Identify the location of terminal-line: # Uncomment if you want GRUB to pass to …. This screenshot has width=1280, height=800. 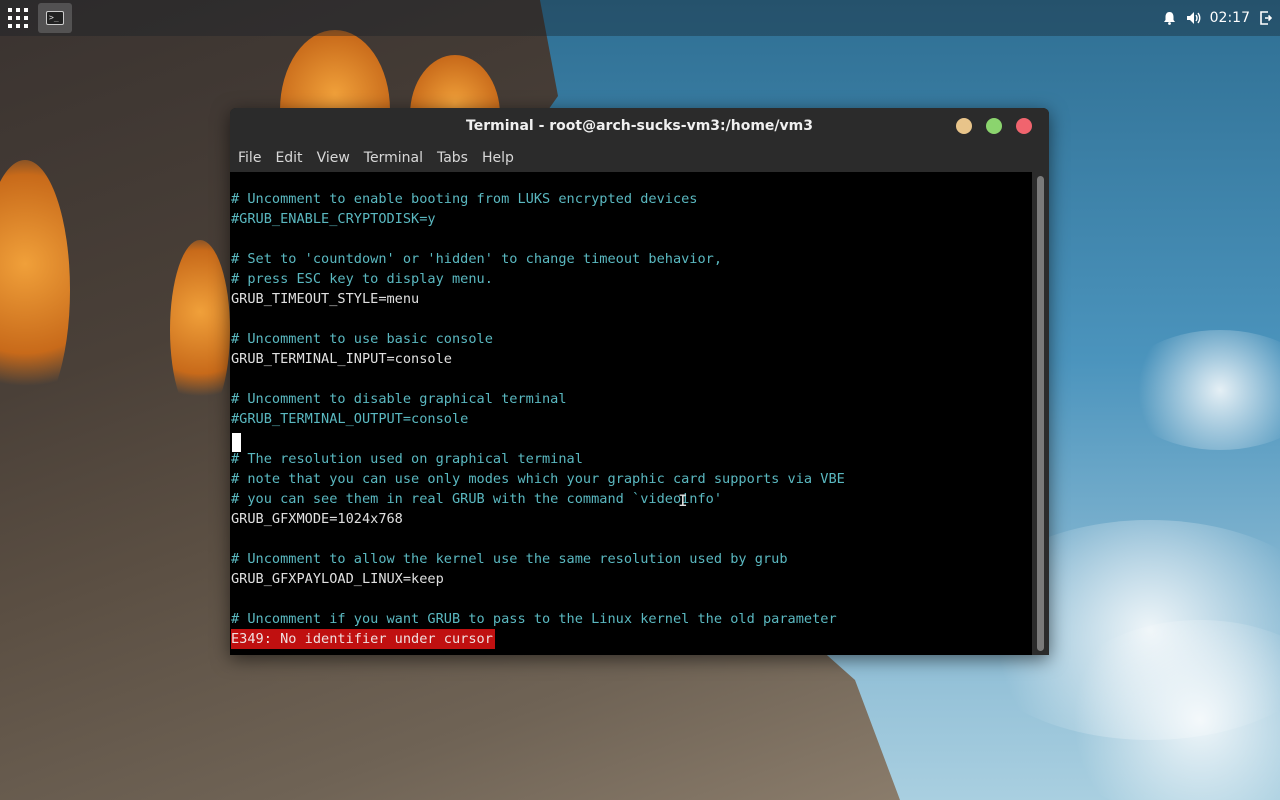
(534, 619).